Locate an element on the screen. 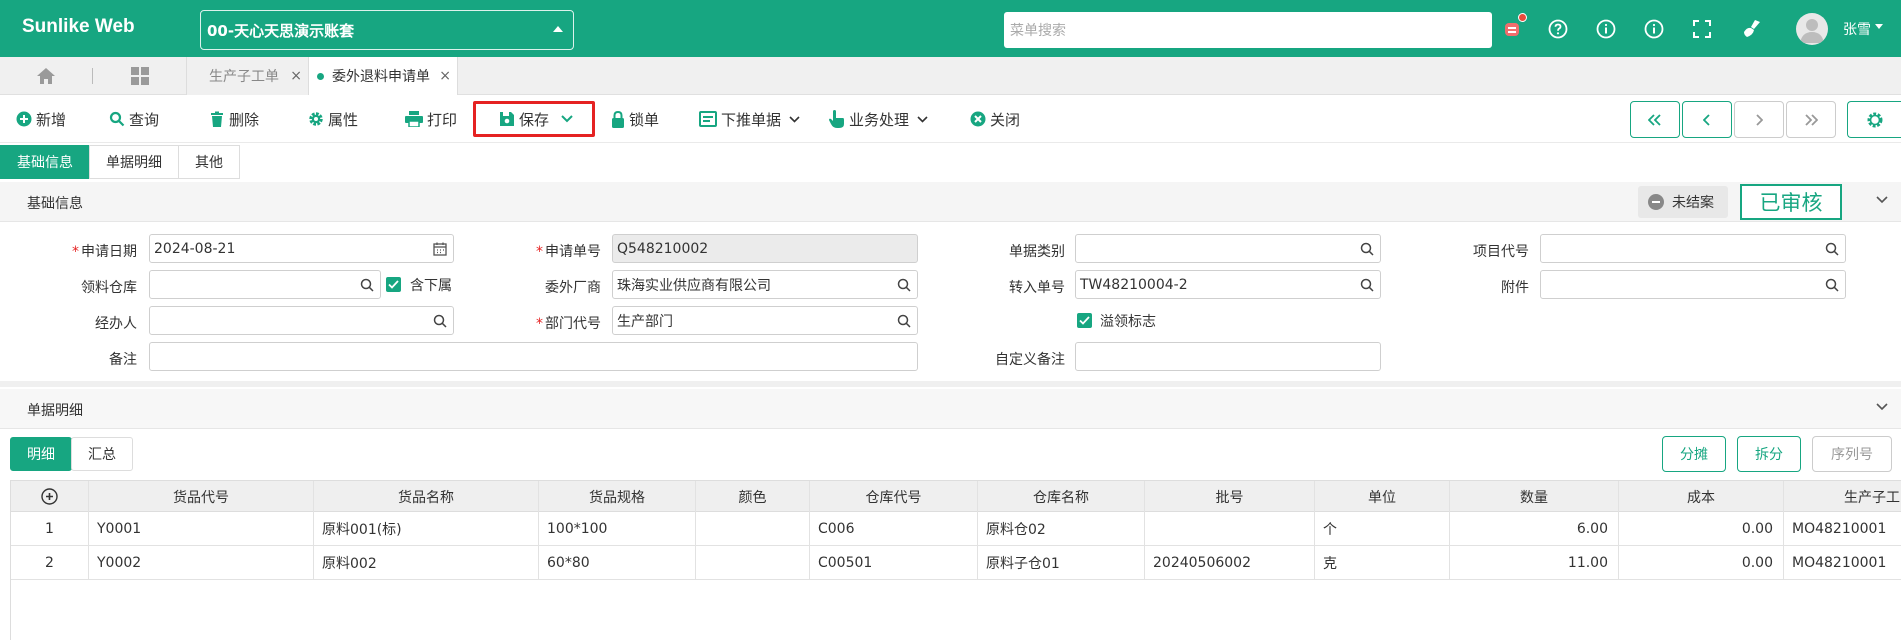 This screenshot has width=1901, height=640. next-record-button is located at coordinates (1759, 119).